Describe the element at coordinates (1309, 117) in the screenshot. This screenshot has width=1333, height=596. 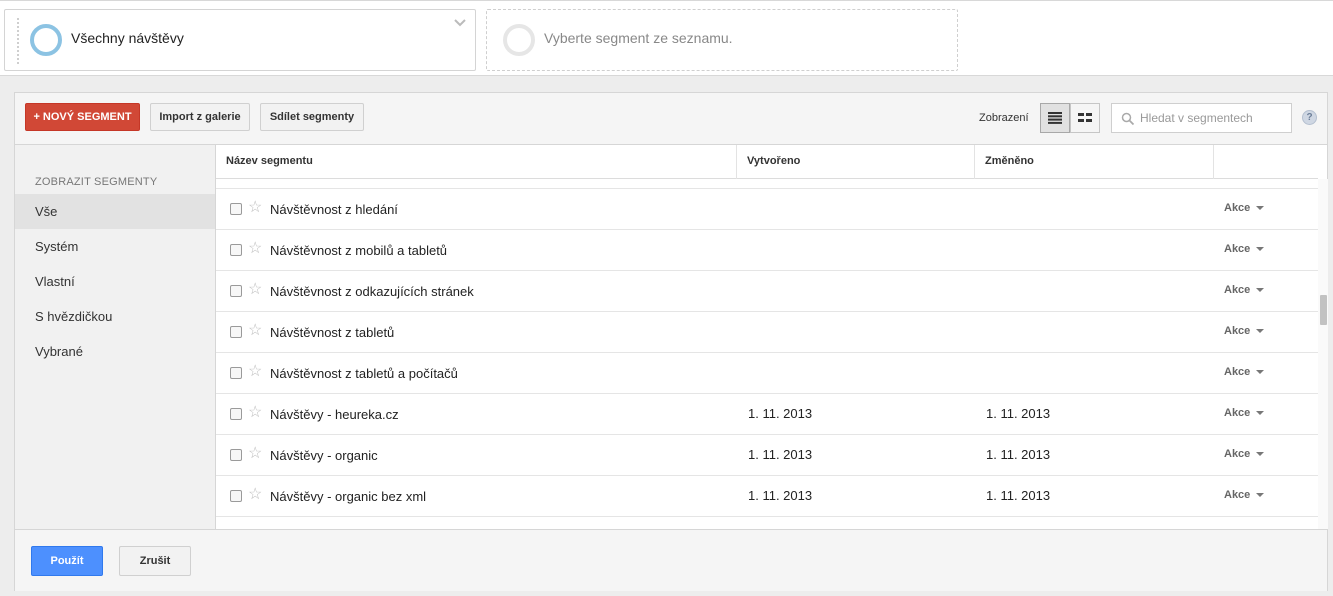
I see `help-icon: ?` at that location.